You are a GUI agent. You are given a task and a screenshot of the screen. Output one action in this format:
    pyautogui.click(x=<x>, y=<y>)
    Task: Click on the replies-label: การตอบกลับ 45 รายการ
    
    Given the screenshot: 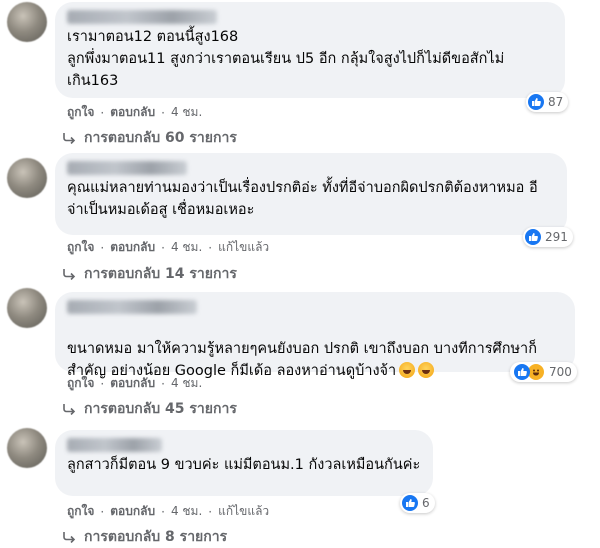 What is the action you would take?
    pyautogui.click(x=160, y=409)
    